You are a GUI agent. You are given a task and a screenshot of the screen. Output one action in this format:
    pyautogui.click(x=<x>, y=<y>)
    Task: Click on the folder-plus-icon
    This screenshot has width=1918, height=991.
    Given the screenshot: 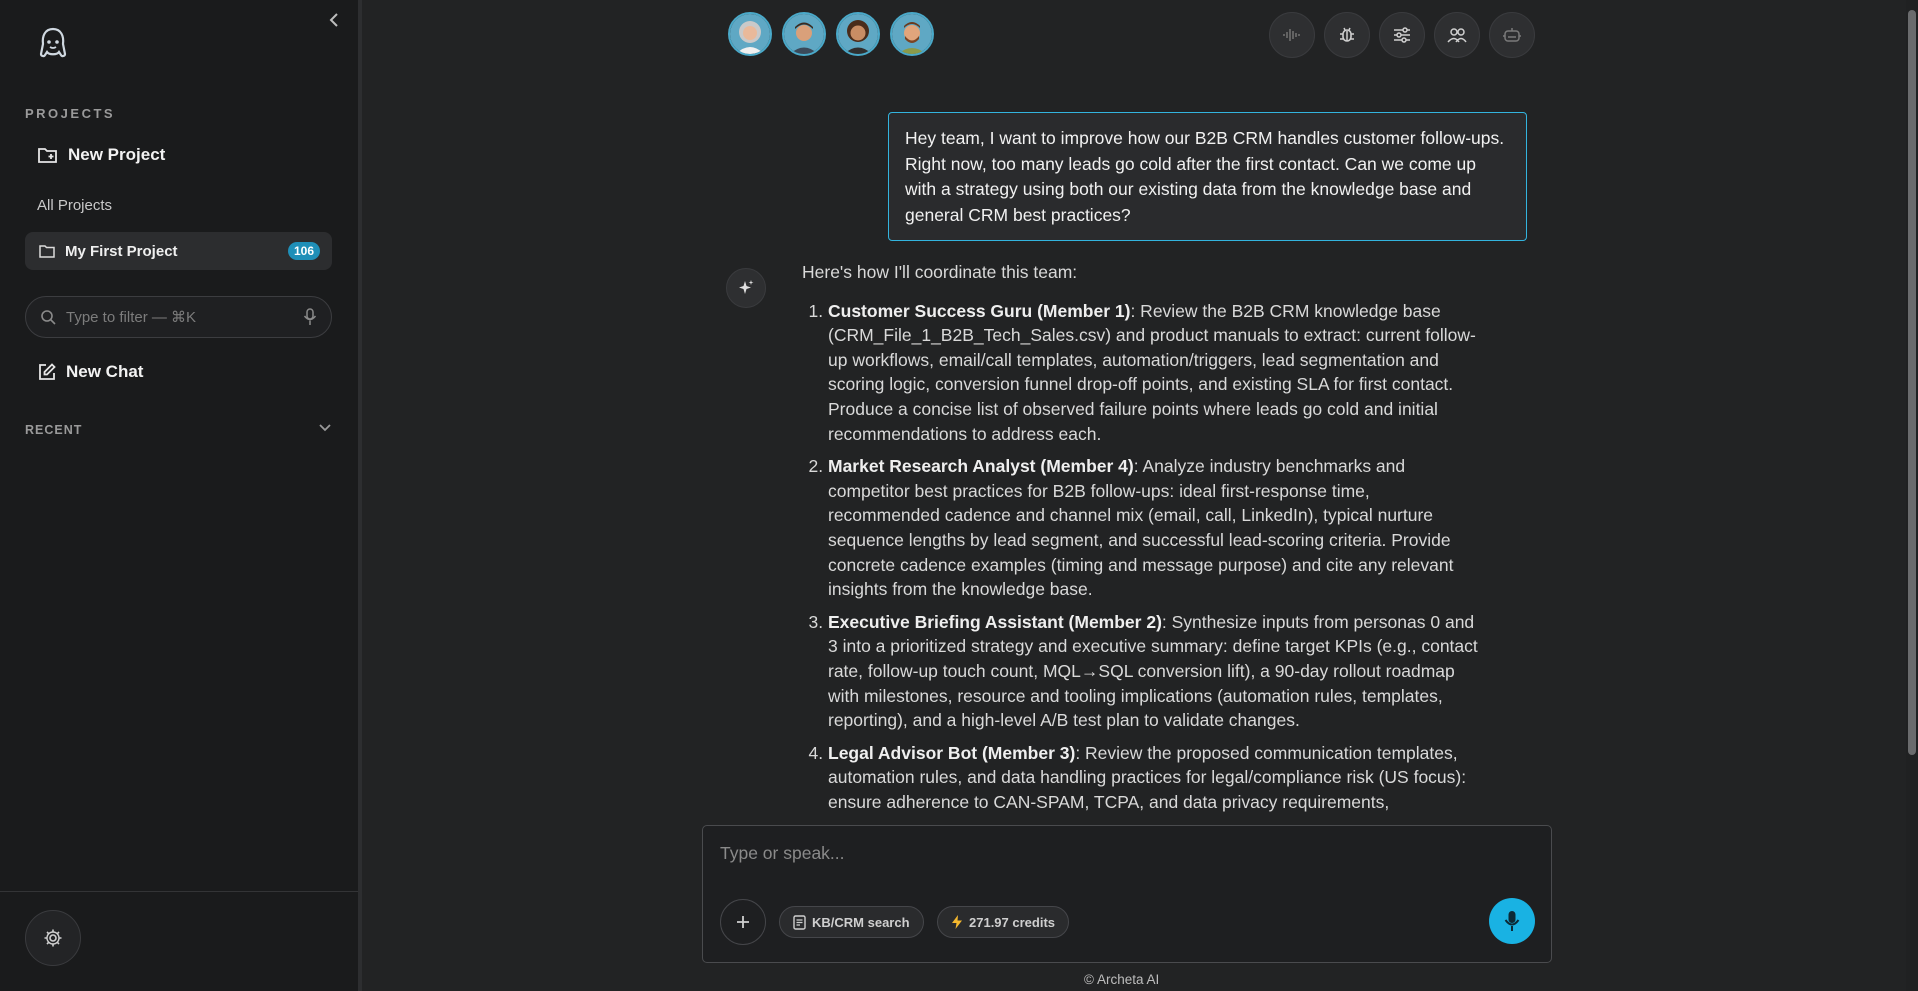 What is the action you would take?
    pyautogui.click(x=47, y=155)
    